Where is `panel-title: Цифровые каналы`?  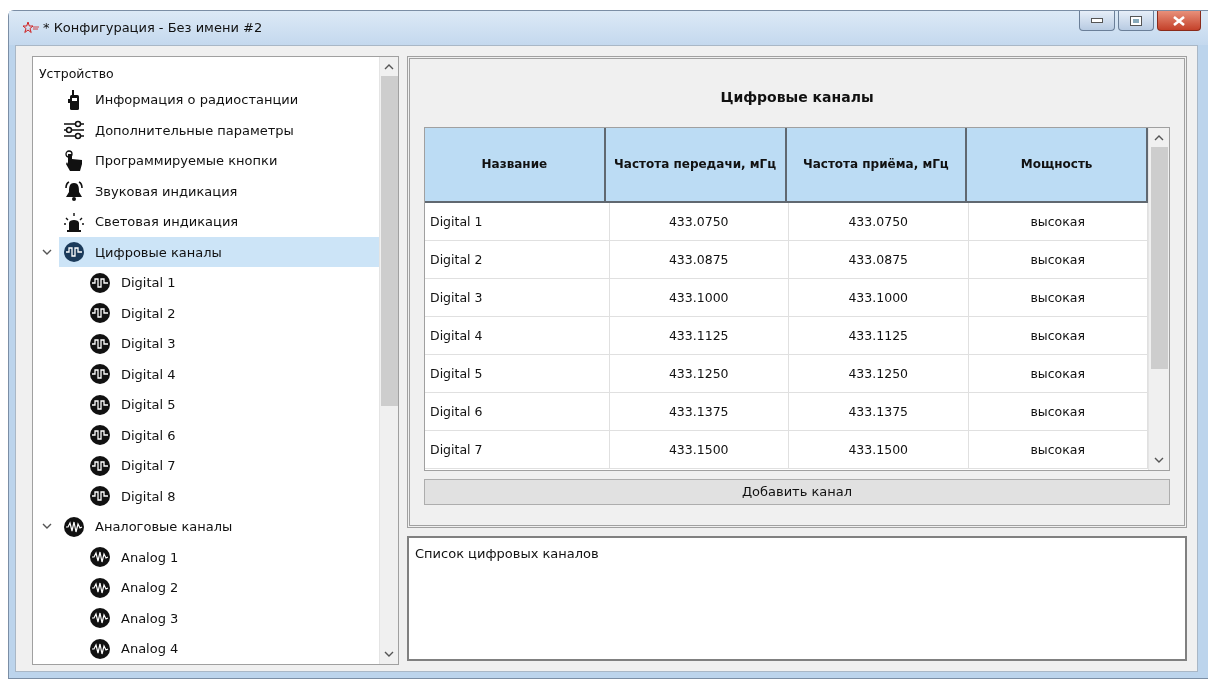
panel-title: Цифровые каналы is located at coordinates (797, 97).